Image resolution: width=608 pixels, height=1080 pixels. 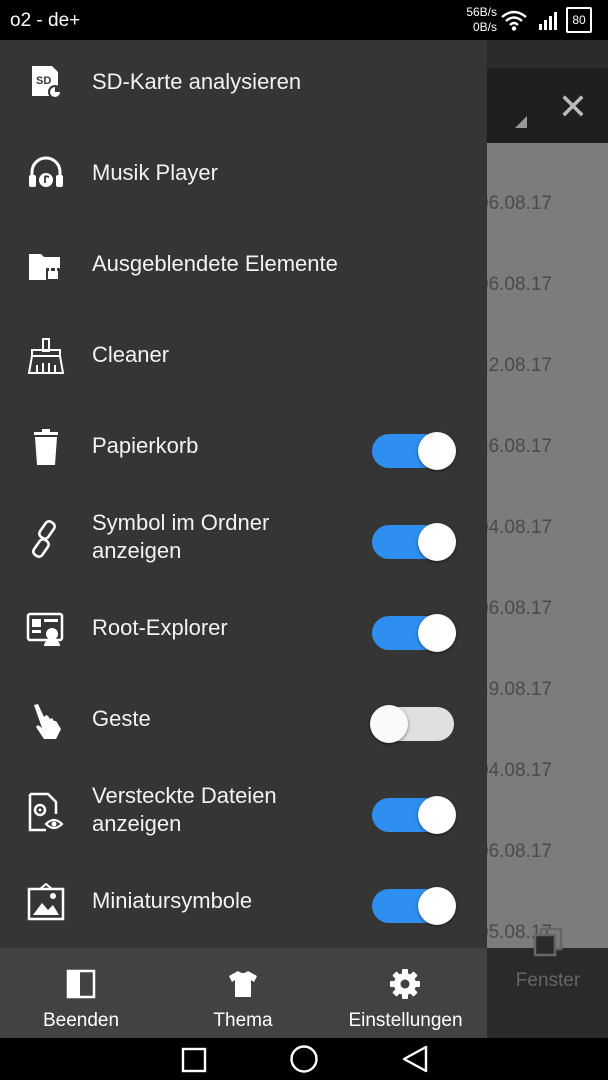 What do you see at coordinates (46, 171) in the screenshot?
I see `headphones-icon` at bounding box center [46, 171].